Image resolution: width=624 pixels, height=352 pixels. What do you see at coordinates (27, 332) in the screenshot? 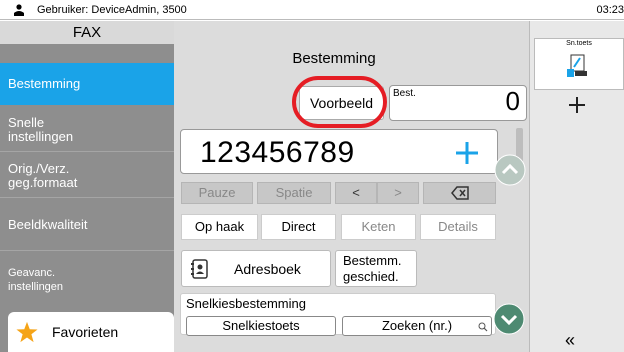
I see `star-icon` at bounding box center [27, 332].